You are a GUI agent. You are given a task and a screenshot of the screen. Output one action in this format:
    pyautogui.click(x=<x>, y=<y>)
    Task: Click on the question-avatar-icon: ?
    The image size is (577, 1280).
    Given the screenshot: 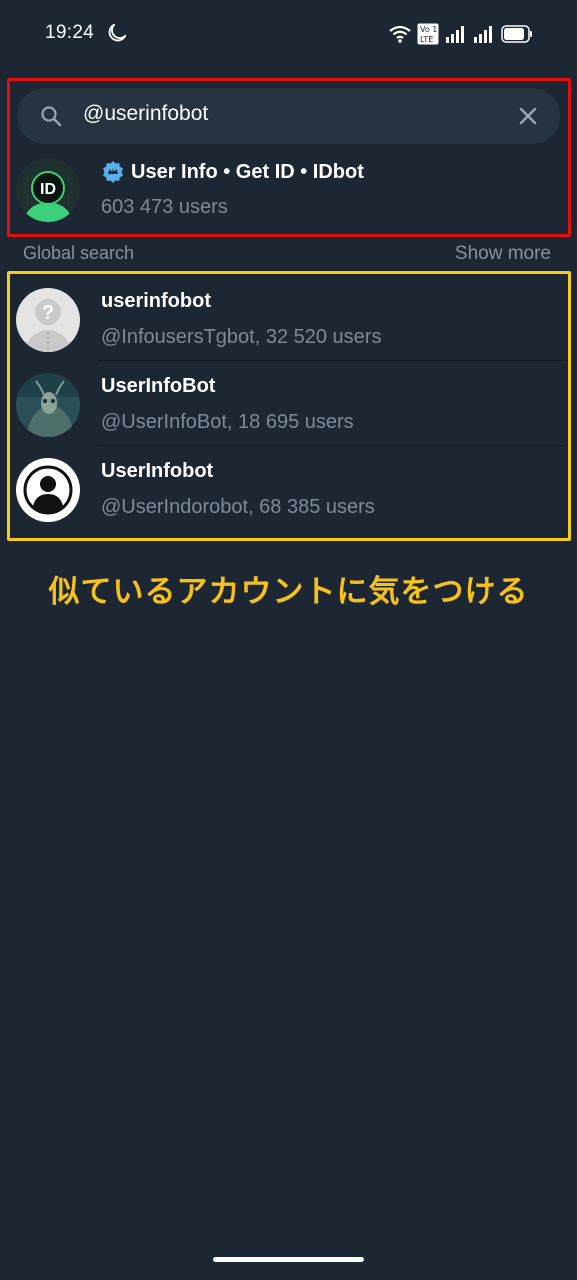 What is the action you would take?
    pyautogui.click(x=48, y=320)
    